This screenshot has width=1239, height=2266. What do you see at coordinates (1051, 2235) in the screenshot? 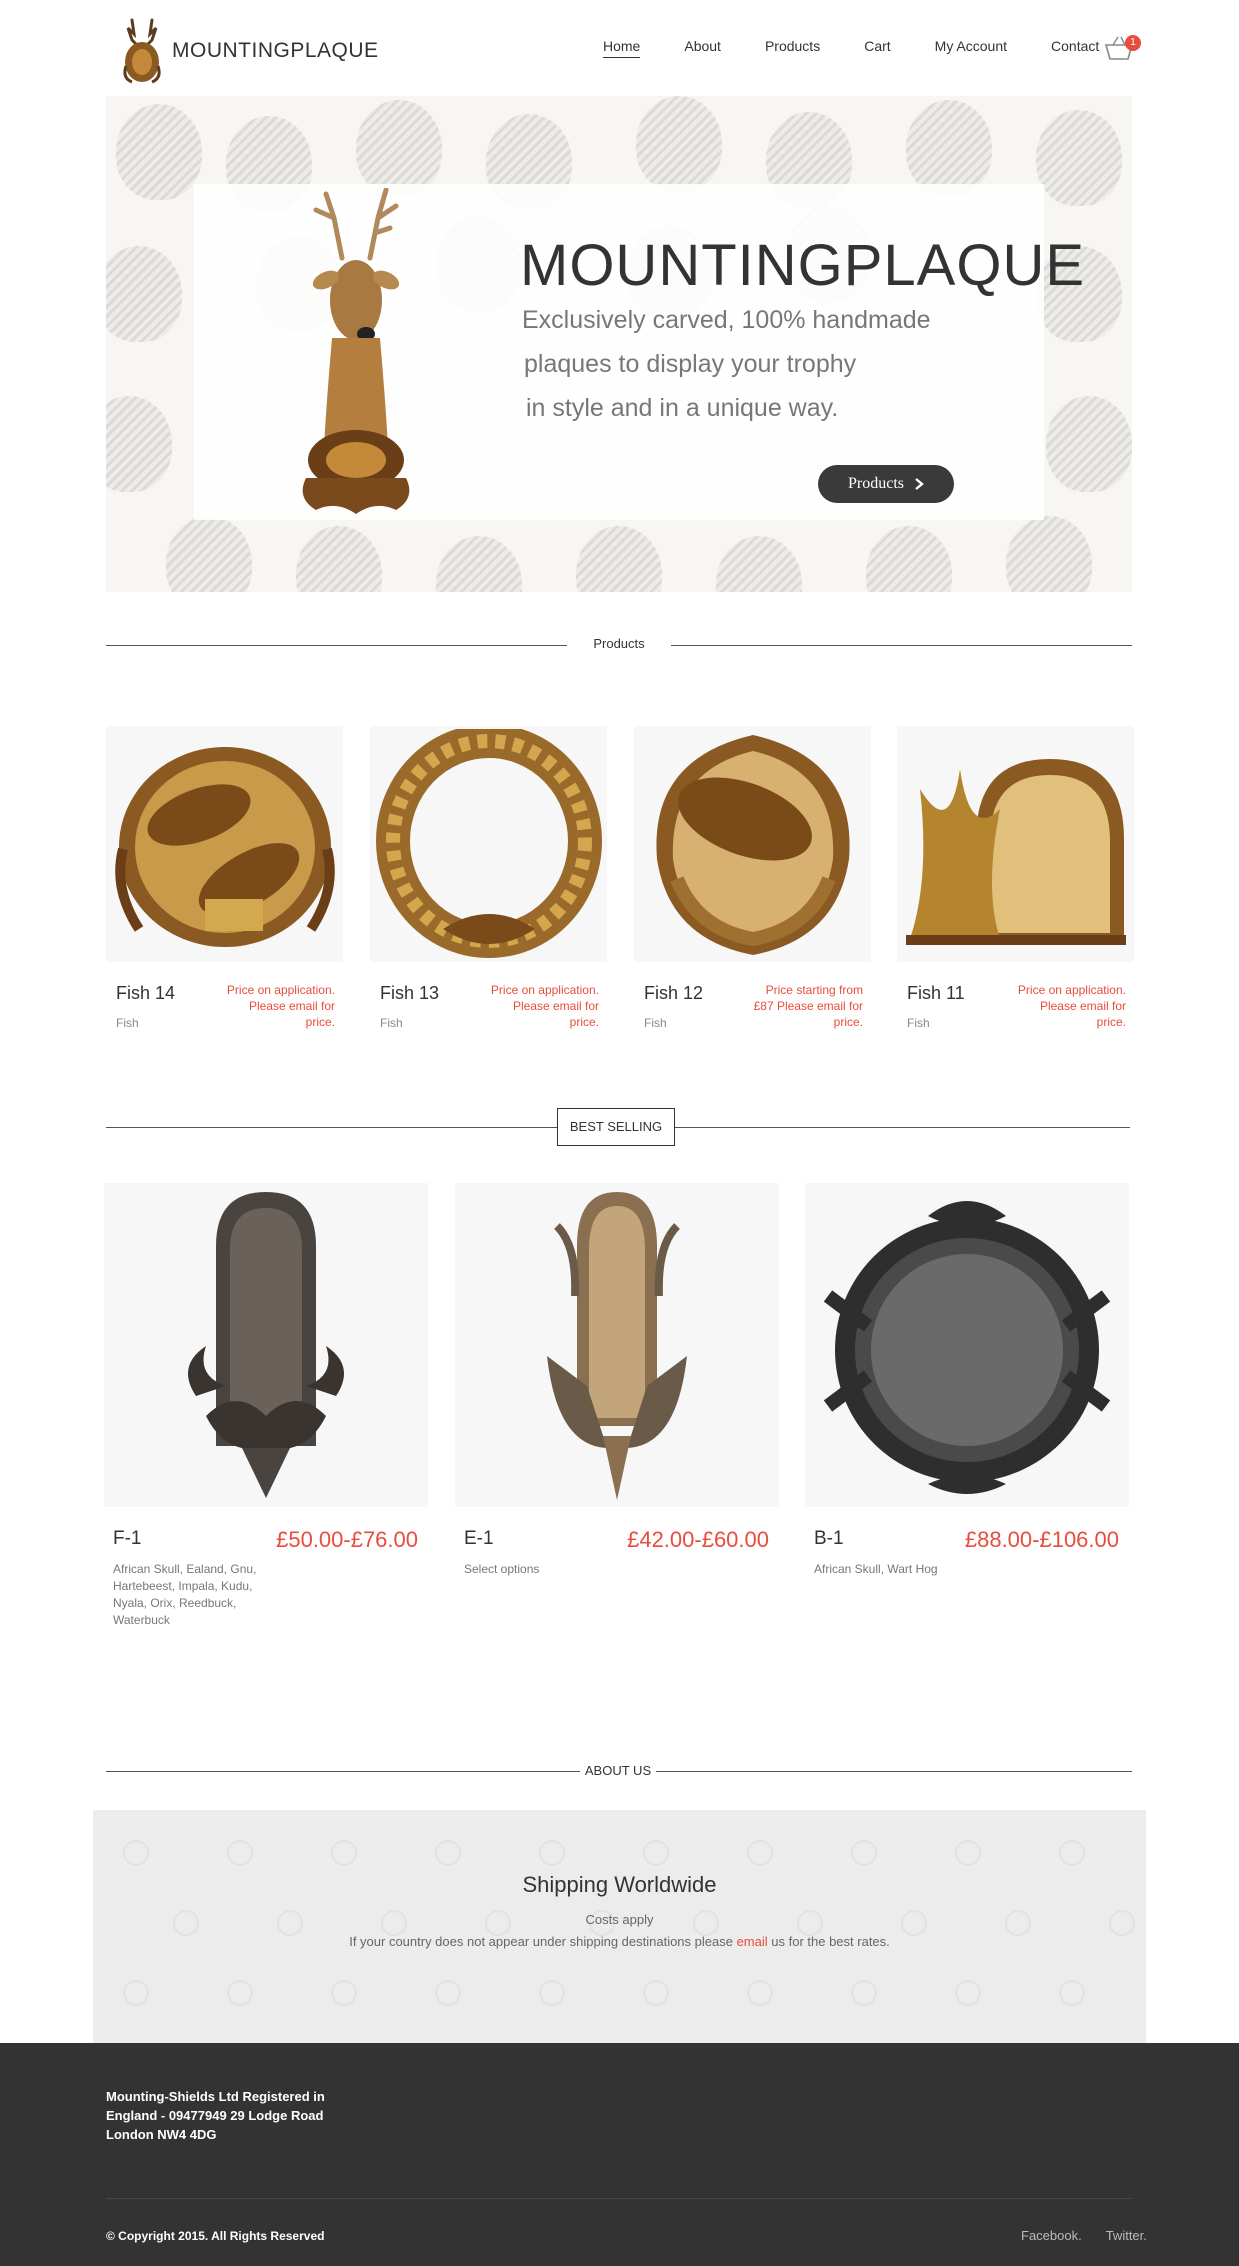
I see `facebook-link: Facebook.` at bounding box center [1051, 2235].